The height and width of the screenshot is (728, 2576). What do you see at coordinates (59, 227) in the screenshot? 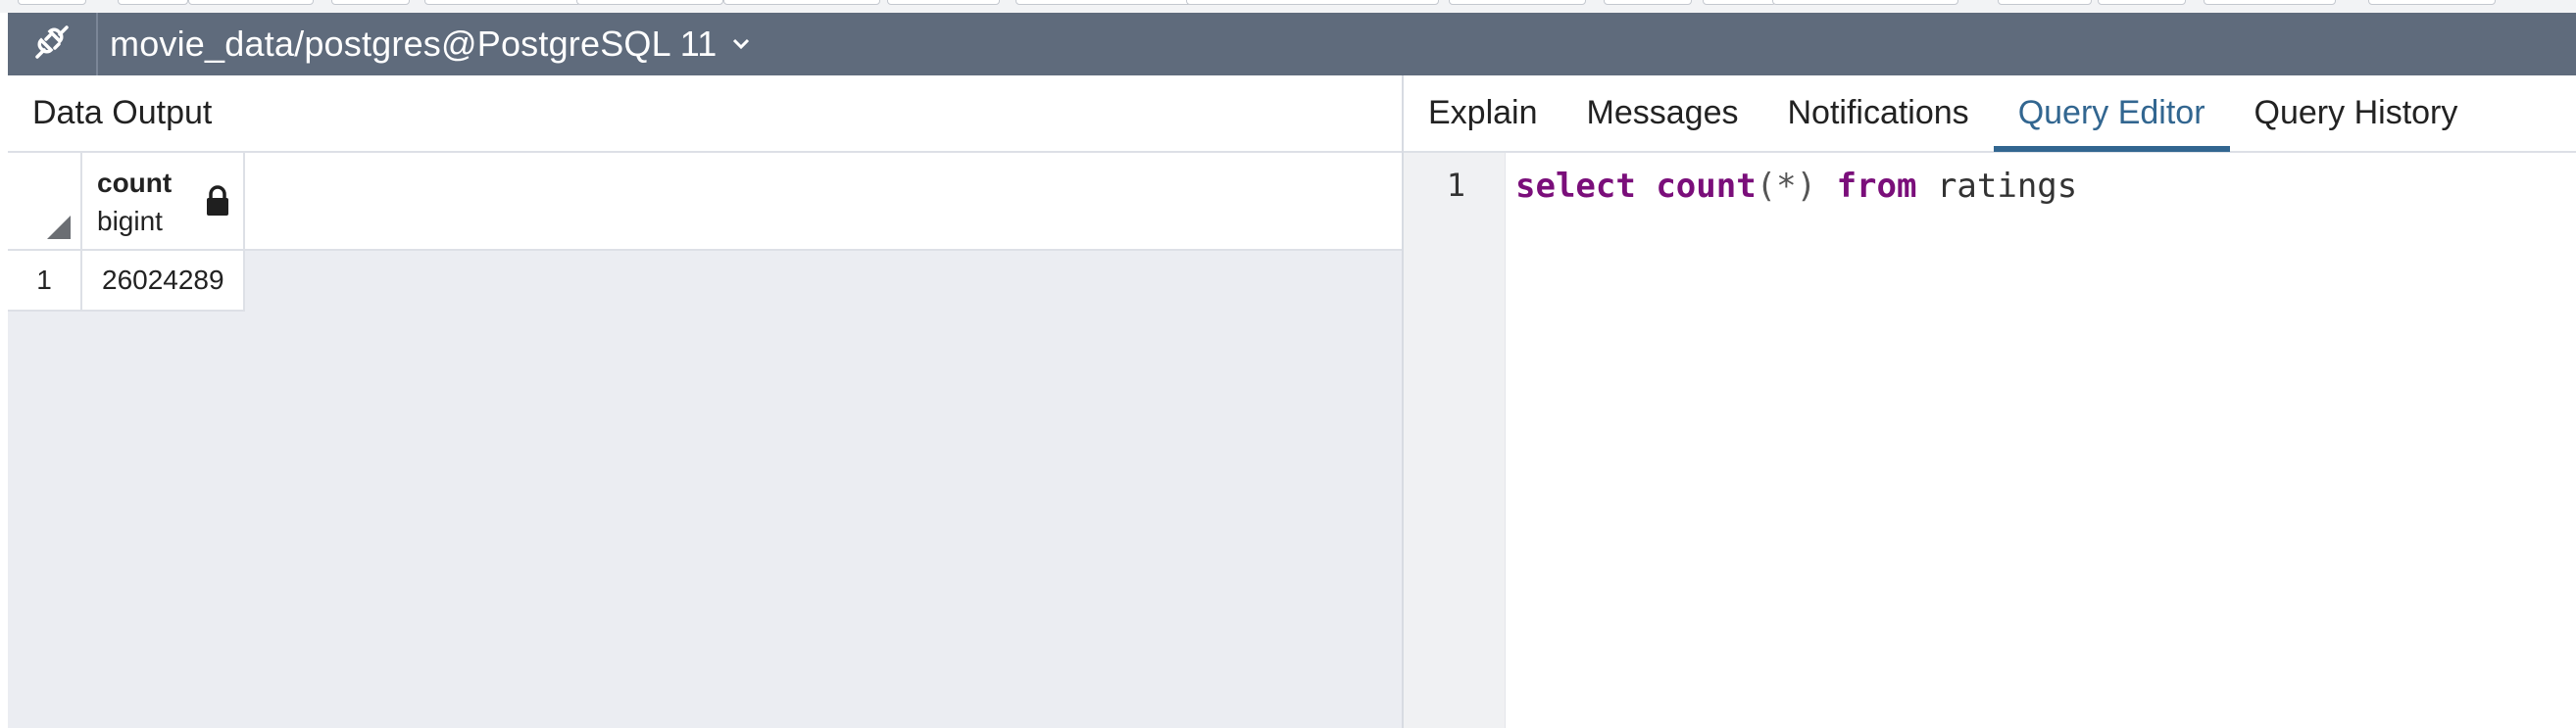
I see `corner-triangle-icon` at bounding box center [59, 227].